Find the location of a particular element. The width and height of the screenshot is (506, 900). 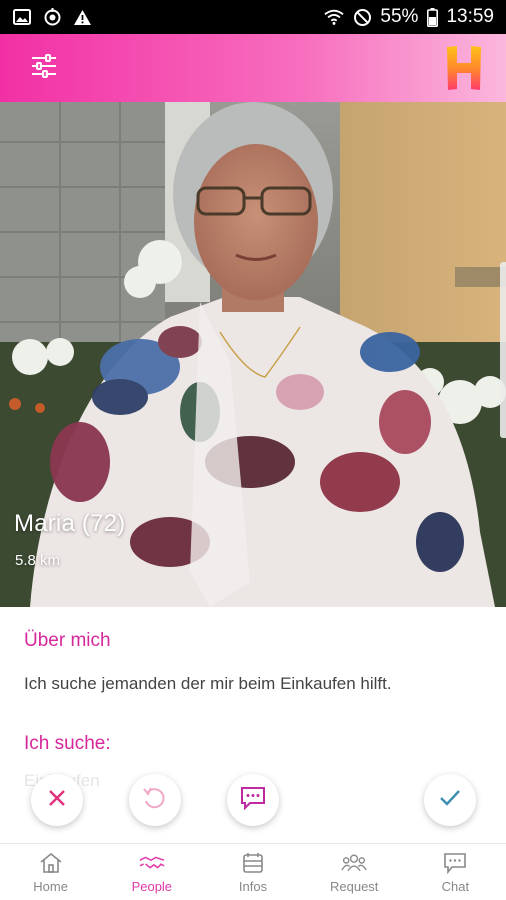

close-icon is located at coordinates (57, 800).